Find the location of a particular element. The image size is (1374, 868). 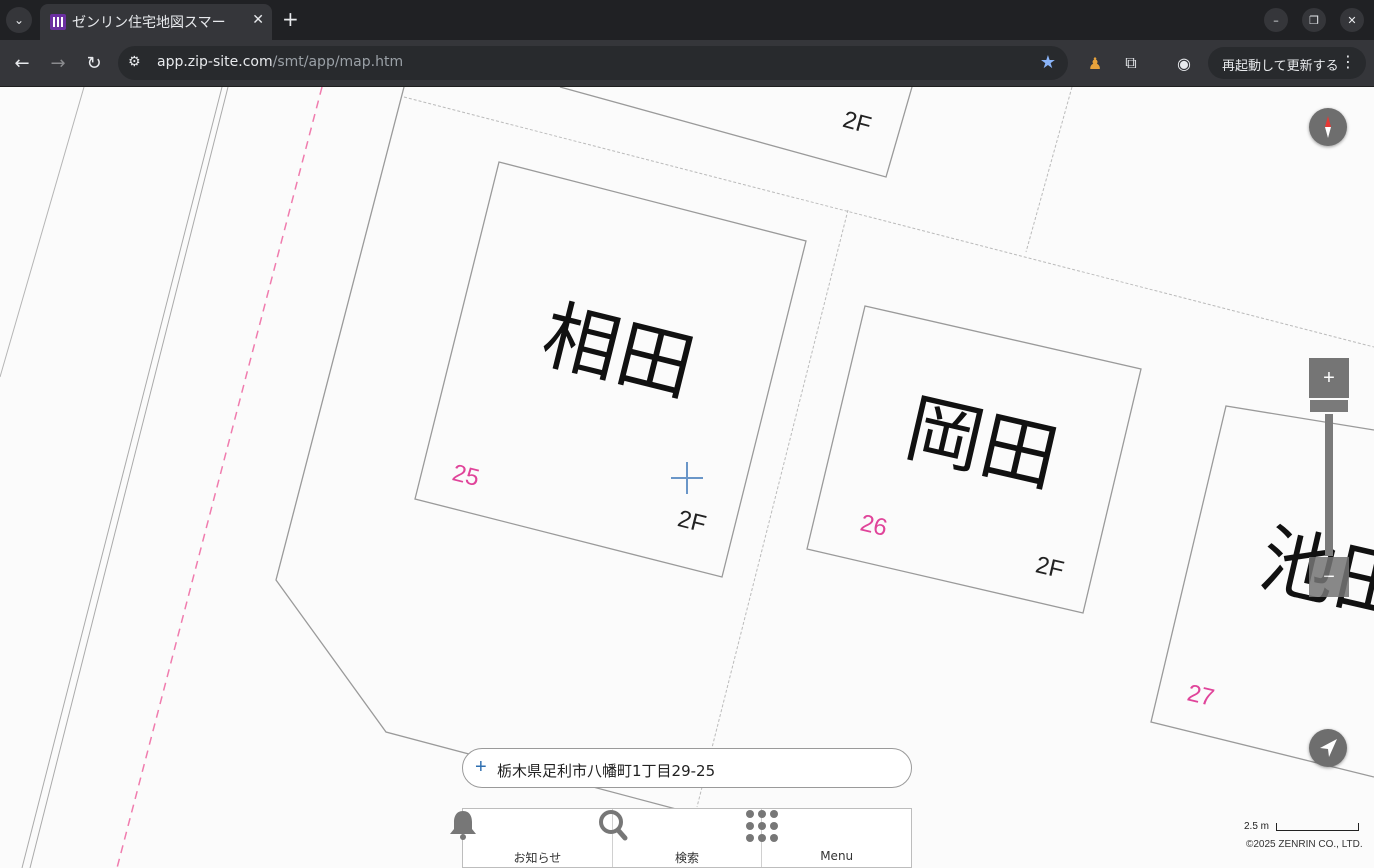

url-text: app.zip-site.com/smt/app/map.htm is located at coordinates (280, 62).